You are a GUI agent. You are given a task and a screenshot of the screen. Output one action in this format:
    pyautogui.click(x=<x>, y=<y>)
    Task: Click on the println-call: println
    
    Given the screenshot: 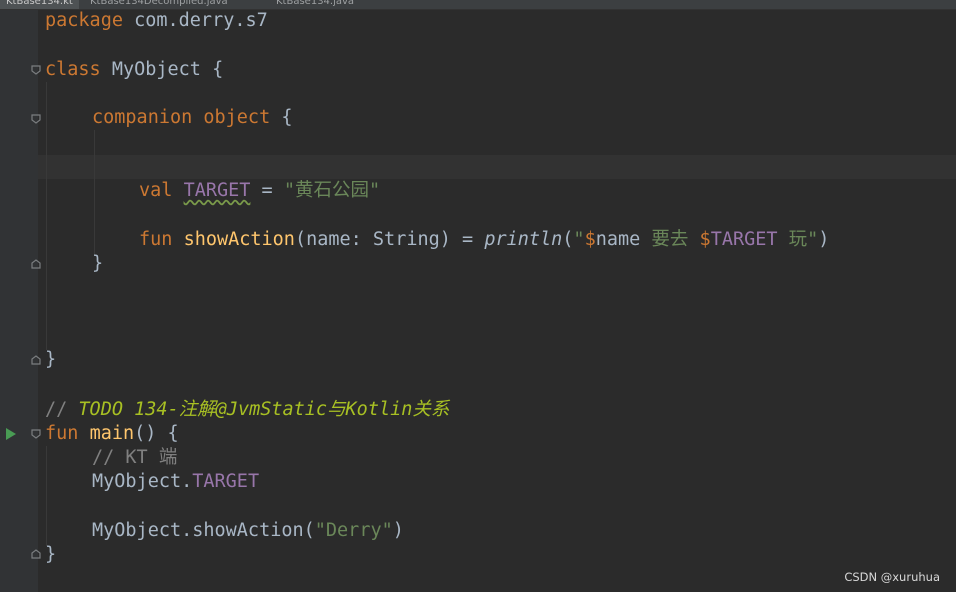 What is the action you would take?
    pyautogui.click(x=523, y=239)
    